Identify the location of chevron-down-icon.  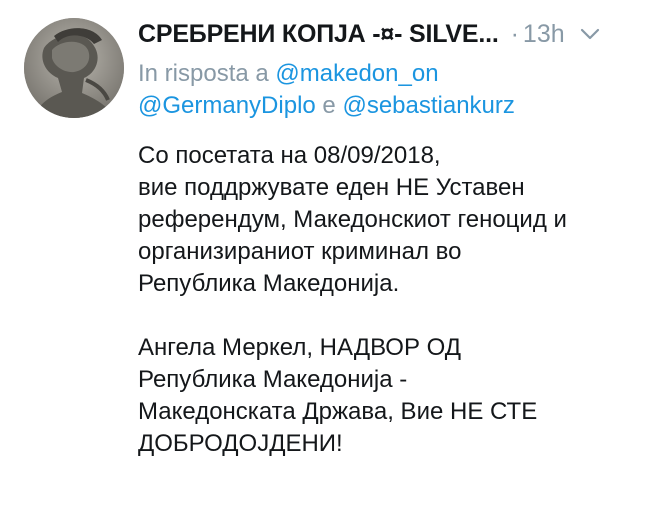
(590, 34).